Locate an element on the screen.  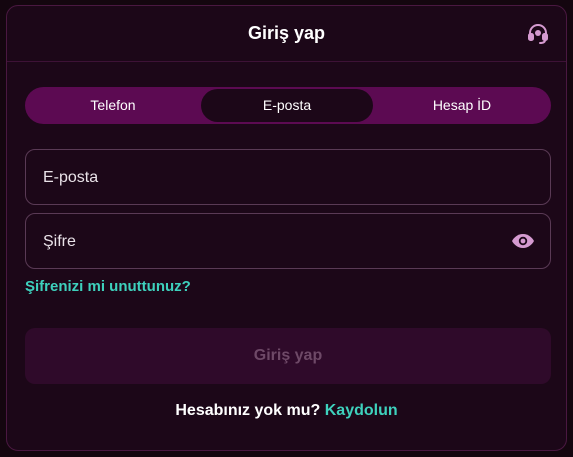
dialog-title: Giriş yap is located at coordinates (286, 33).